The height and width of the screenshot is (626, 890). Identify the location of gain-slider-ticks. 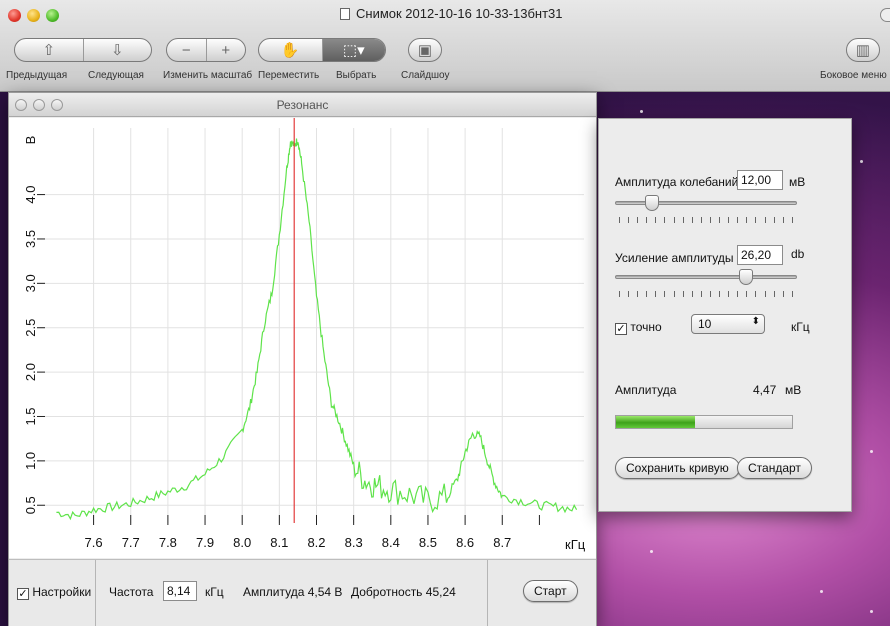
(706, 294).